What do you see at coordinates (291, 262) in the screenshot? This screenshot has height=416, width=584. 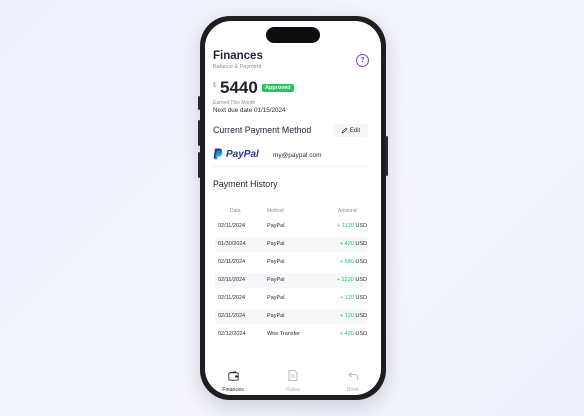 I see `table-row: 02/11/2024 PayPal + 580 USD` at bounding box center [291, 262].